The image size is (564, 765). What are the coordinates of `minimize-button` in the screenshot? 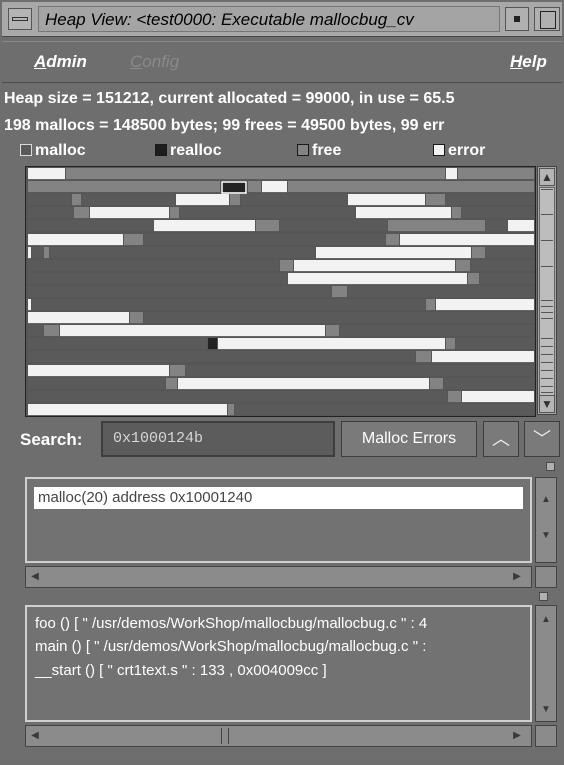 It's located at (517, 19).